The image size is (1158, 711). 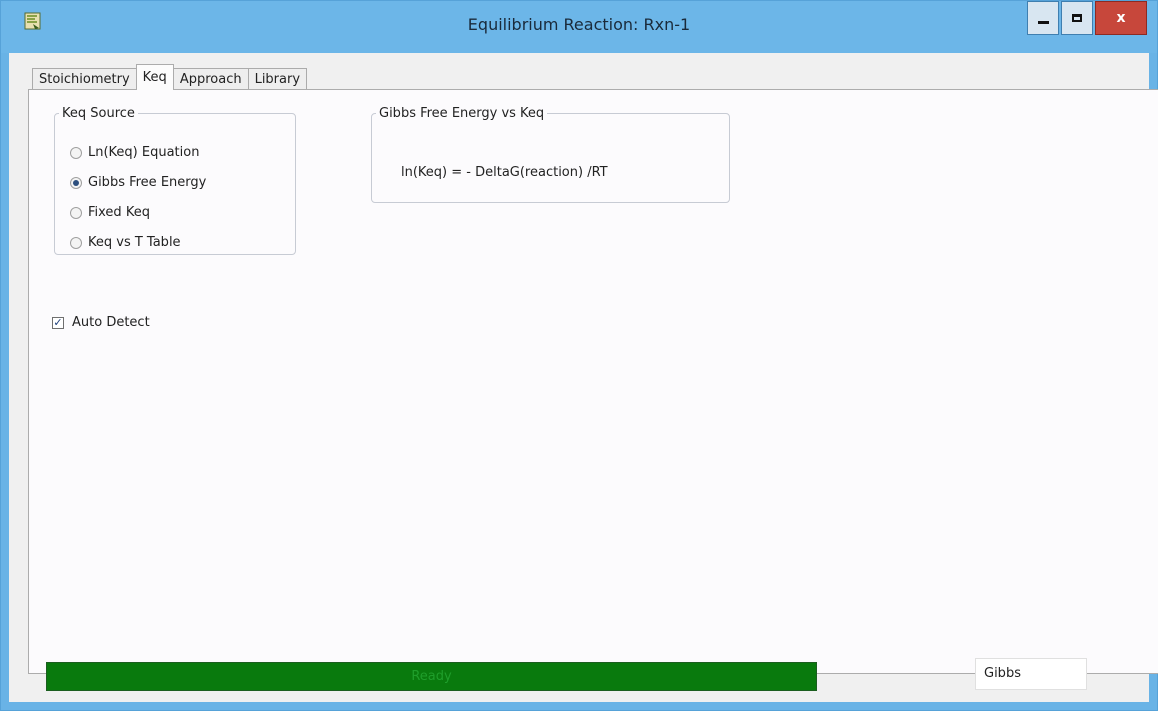 I want to click on tab-label: Keq, so click(x=154, y=77).